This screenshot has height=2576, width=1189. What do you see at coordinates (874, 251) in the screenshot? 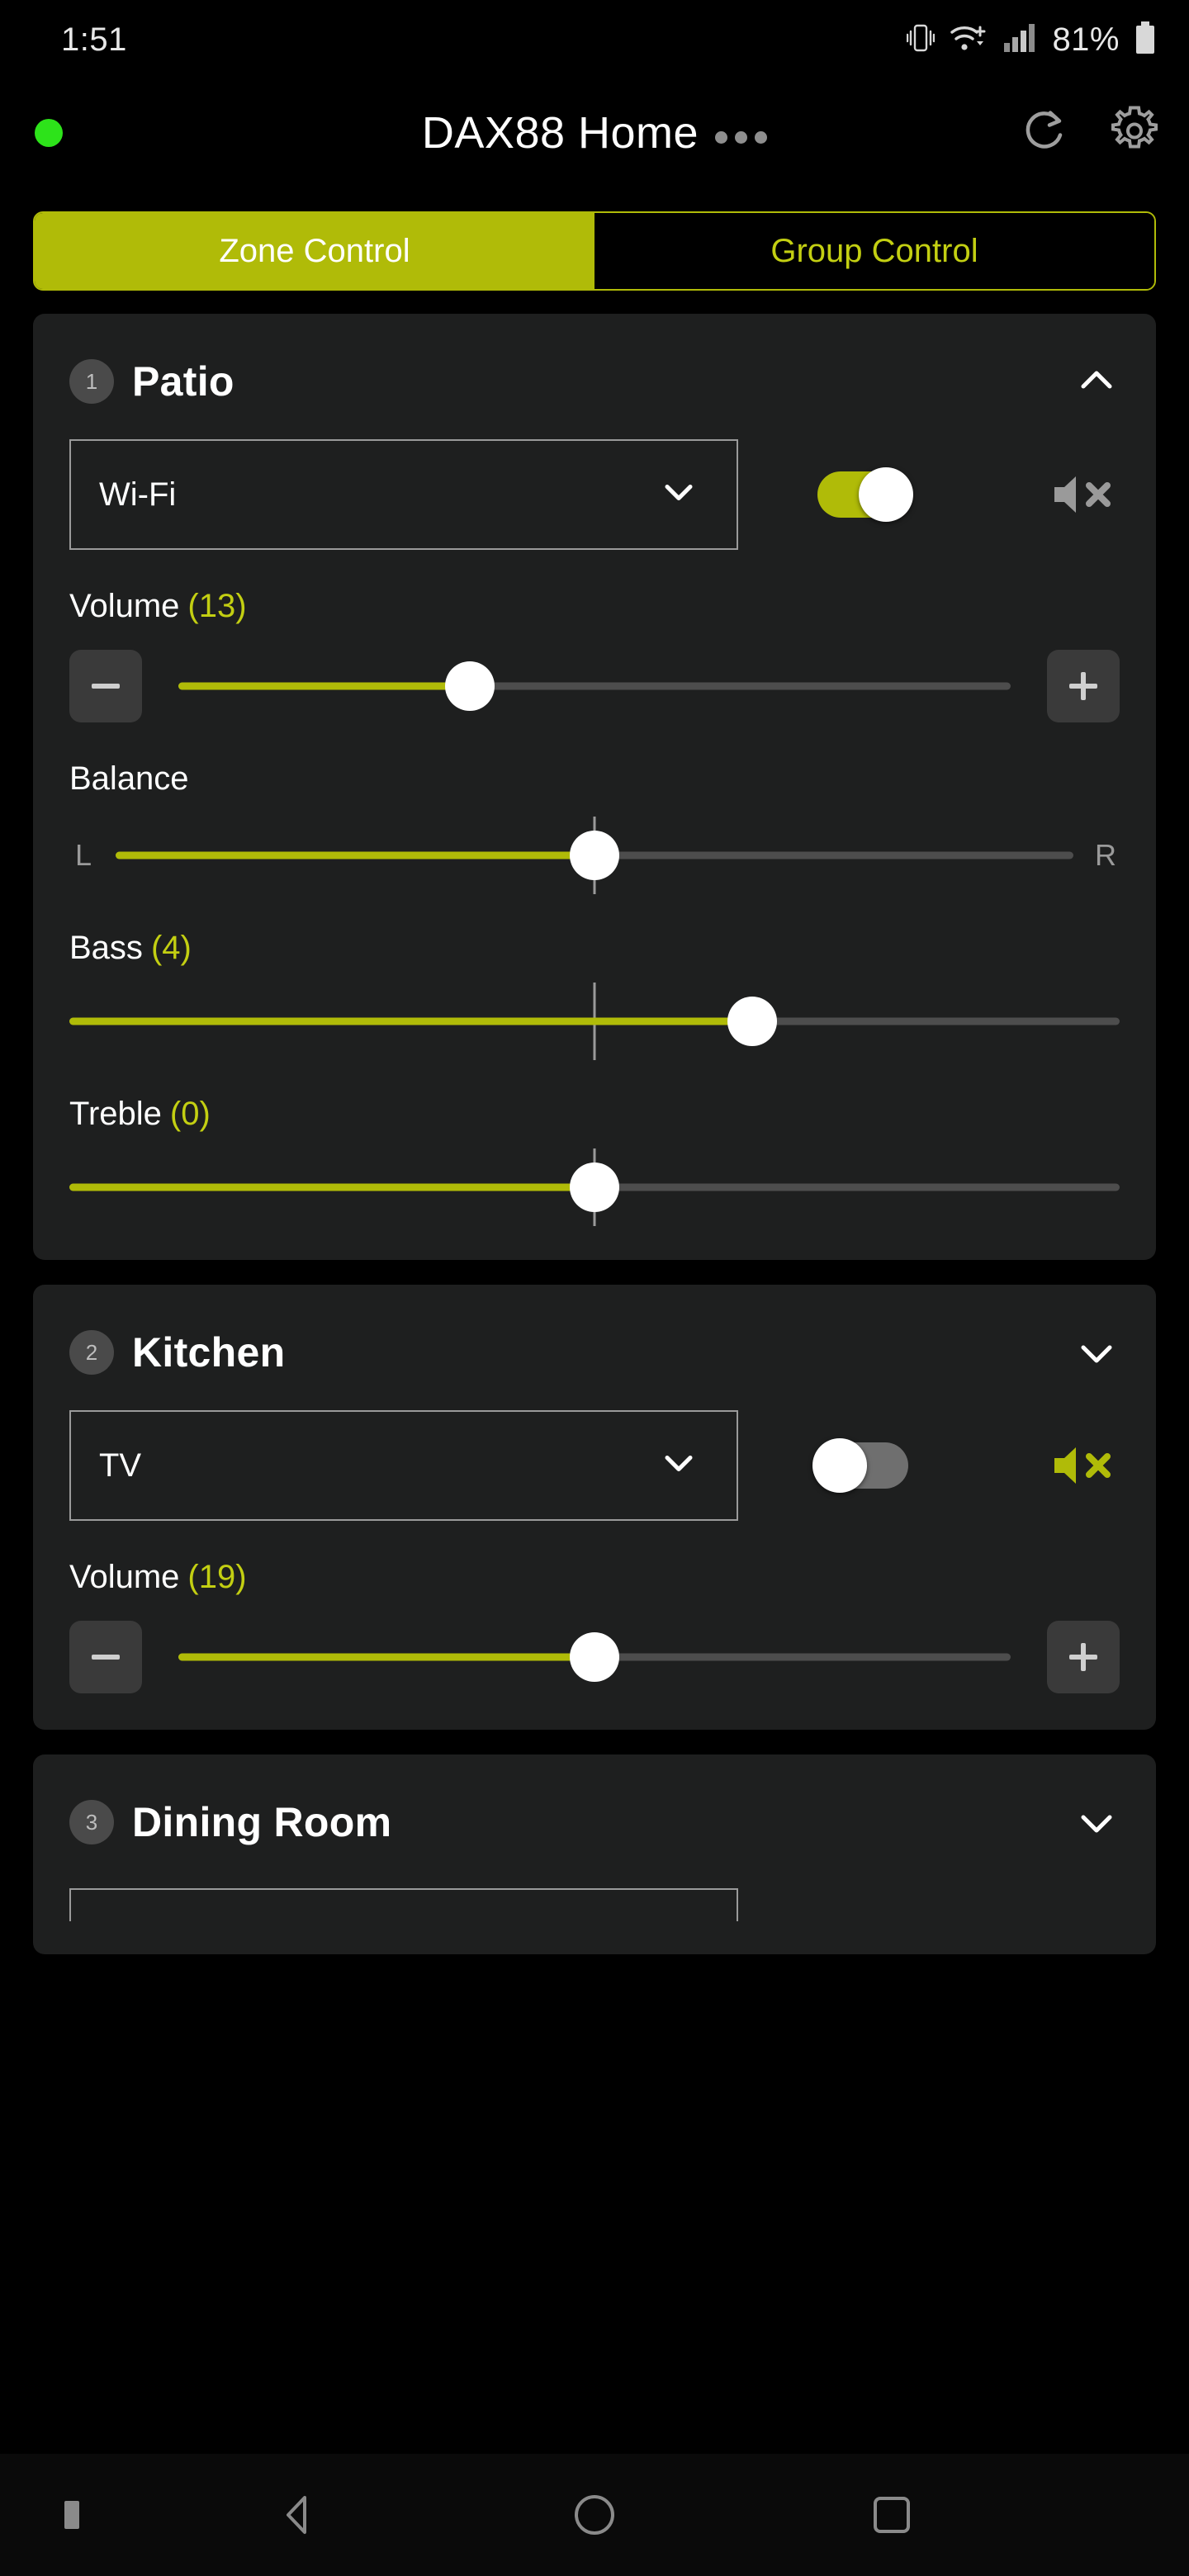
I see `tab-group-control: Group Control` at bounding box center [874, 251].